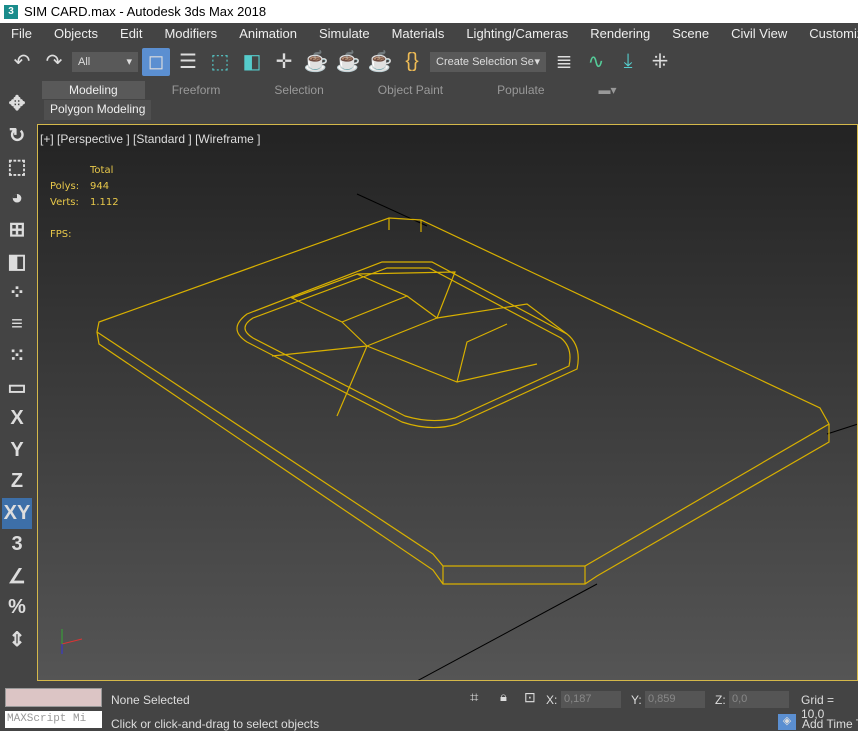 This screenshot has width=858, height=731. I want to click on rotate-tool-icon: ↻, so click(17, 136).